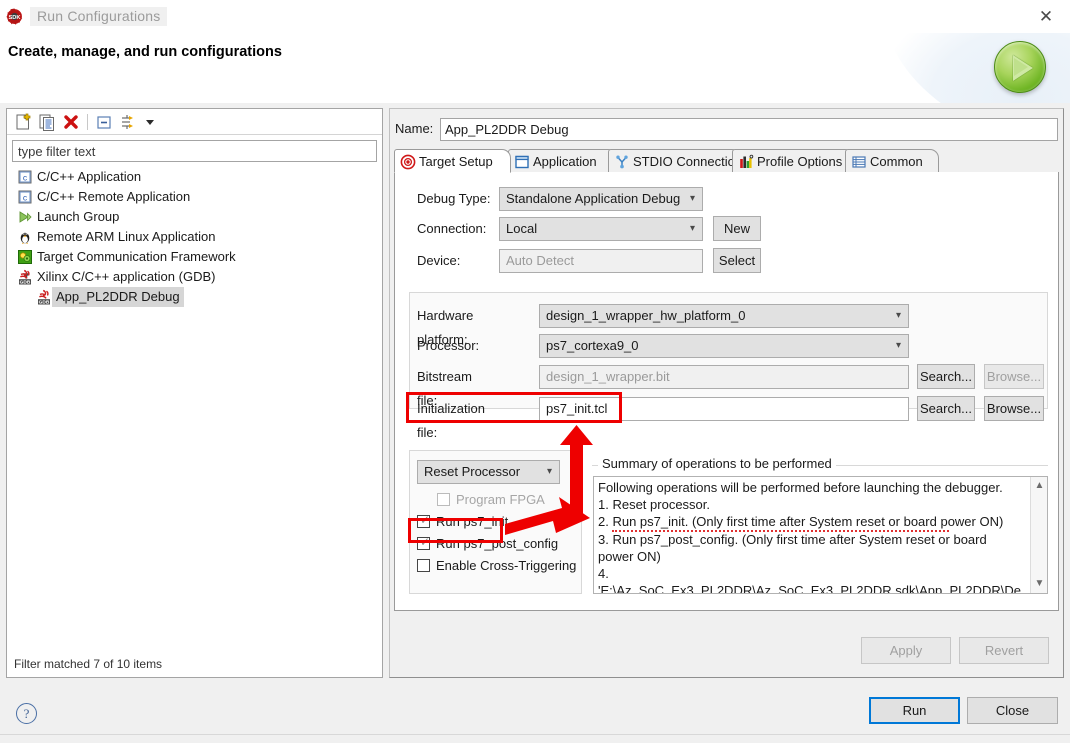  I want to click on reset-mode-select: Reset Processor ▾, so click(488, 472).